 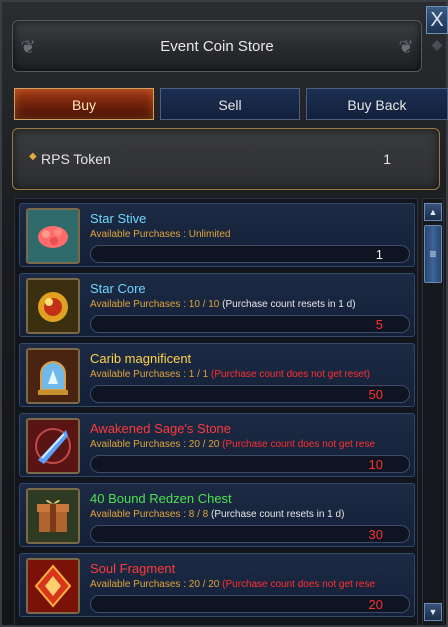 What do you see at coordinates (375, 394) in the screenshot?
I see `item-price: 50` at bounding box center [375, 394].